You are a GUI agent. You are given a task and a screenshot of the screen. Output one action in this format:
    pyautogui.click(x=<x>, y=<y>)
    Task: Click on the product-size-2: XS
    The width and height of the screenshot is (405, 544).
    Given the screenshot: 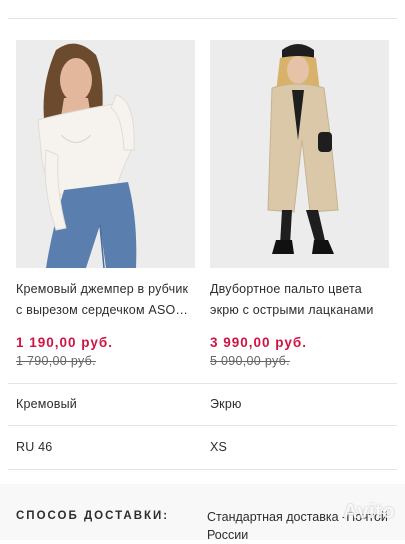 What is the action you would take?
    pyautogui.click(x=219, y=447)
    